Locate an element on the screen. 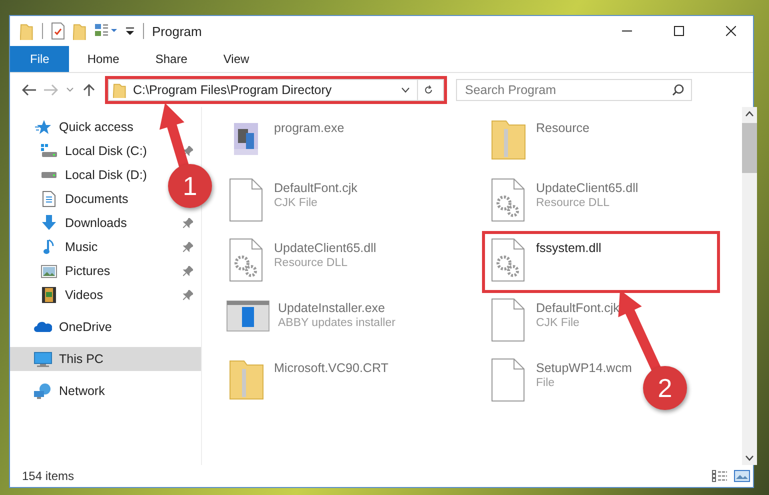 This screenshot has width=769, height=495. search-field: Search Program is located at coordinates (574, 90).